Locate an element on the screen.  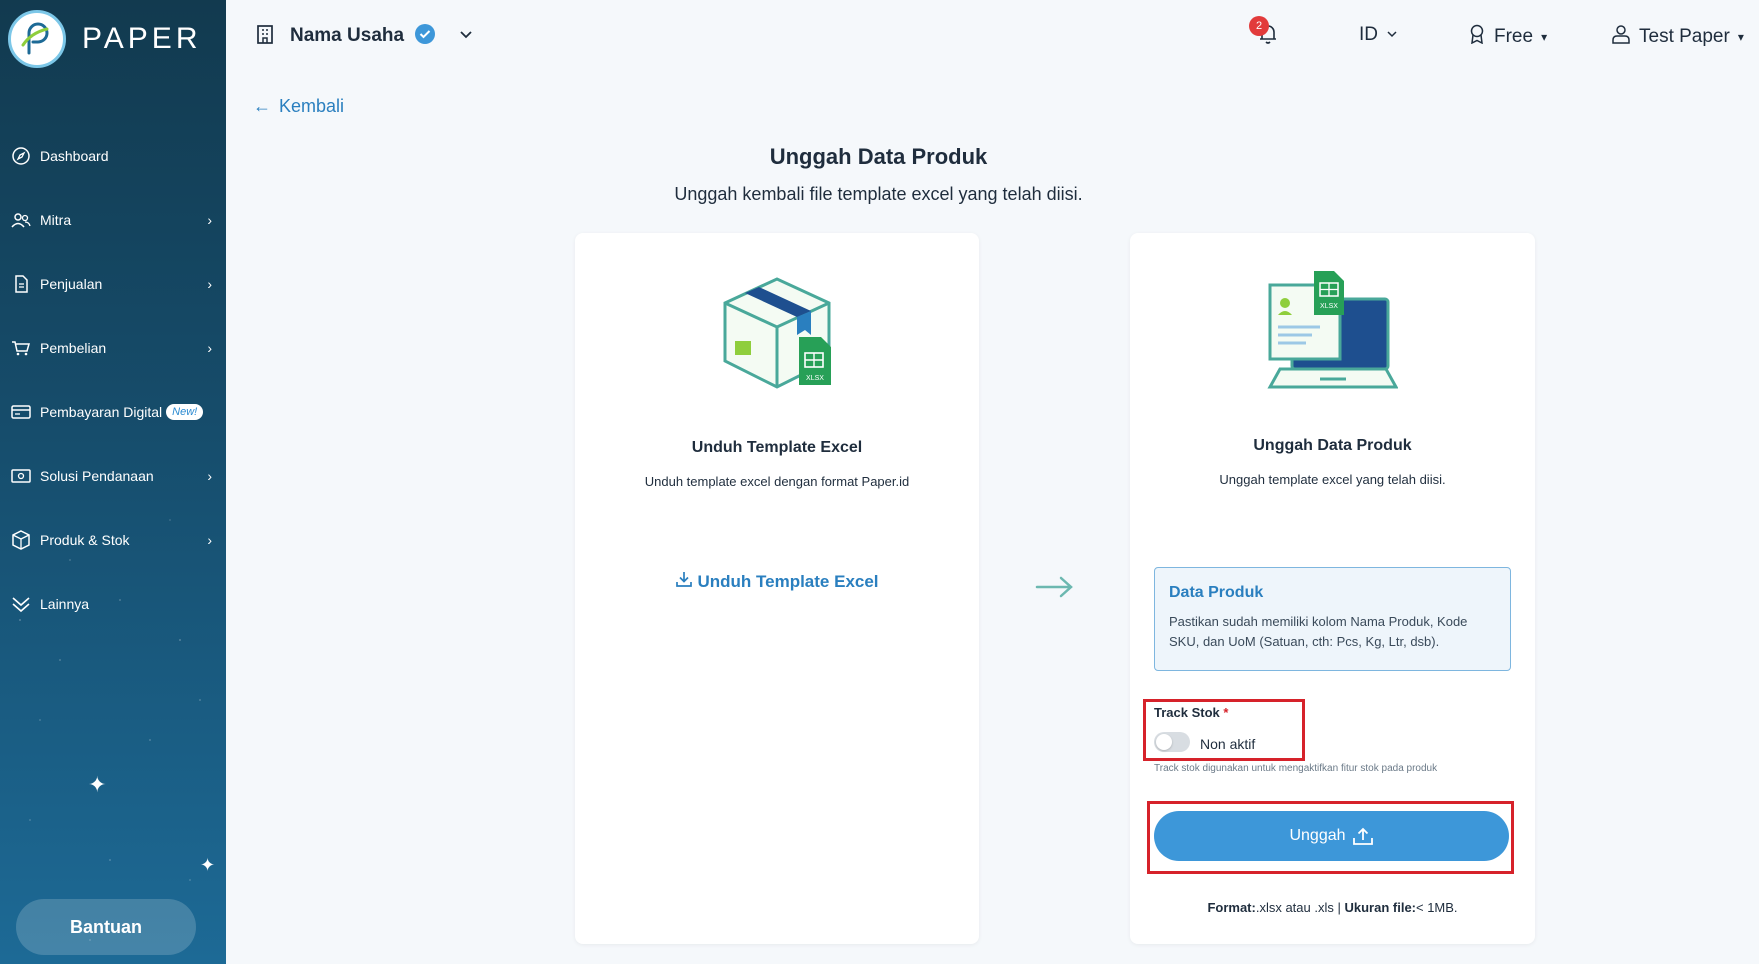
sidebar-item-solusi-pendanaan: Solusi Pendanaan › is located at coordinates (113, 476).